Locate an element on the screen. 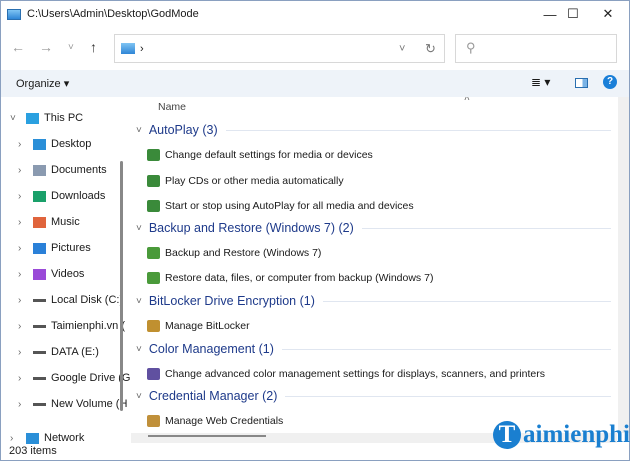  search-icon: ⚲ is located at coordinates (471, 47).